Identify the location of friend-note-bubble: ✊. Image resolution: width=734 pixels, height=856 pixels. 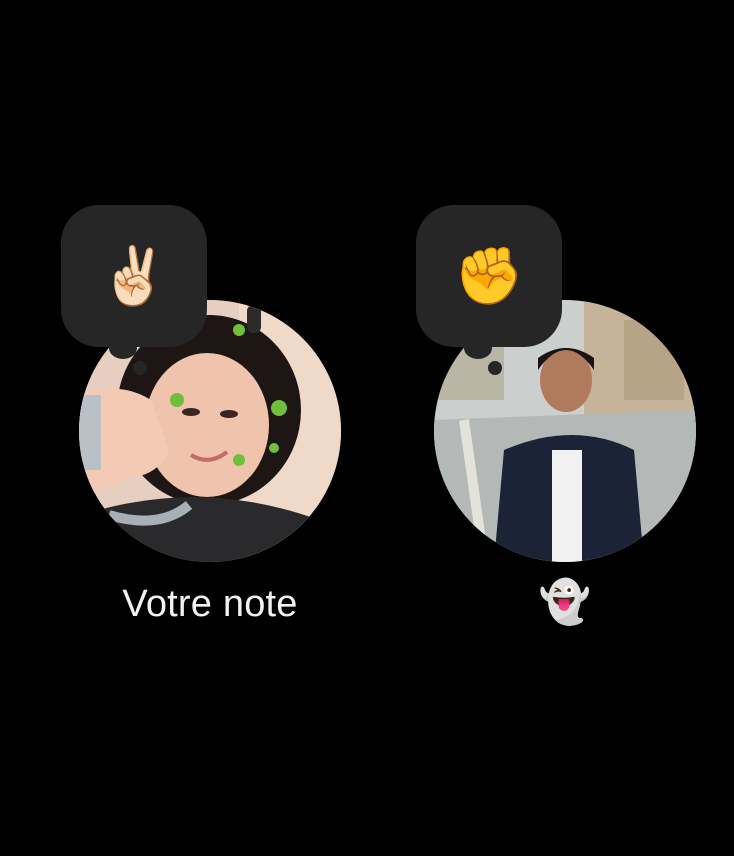
(489, 276).